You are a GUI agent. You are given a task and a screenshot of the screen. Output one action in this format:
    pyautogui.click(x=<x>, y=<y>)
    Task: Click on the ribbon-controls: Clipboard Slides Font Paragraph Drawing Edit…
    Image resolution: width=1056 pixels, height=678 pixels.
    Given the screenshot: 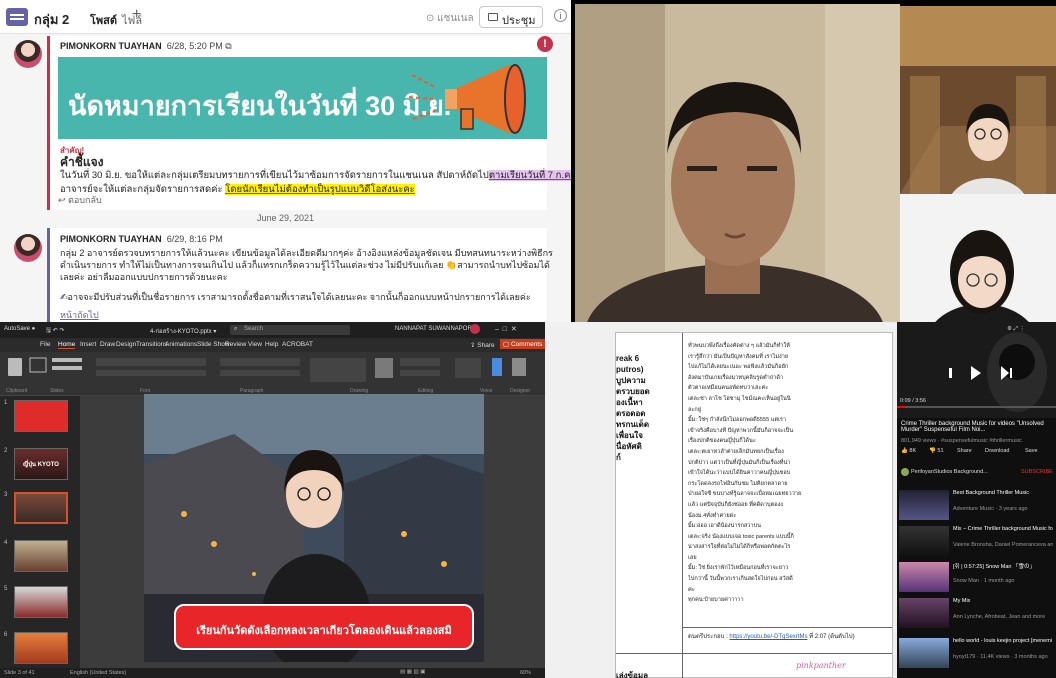 What is the action you would take?
    pyautogui.click(x=272, y=374)
    